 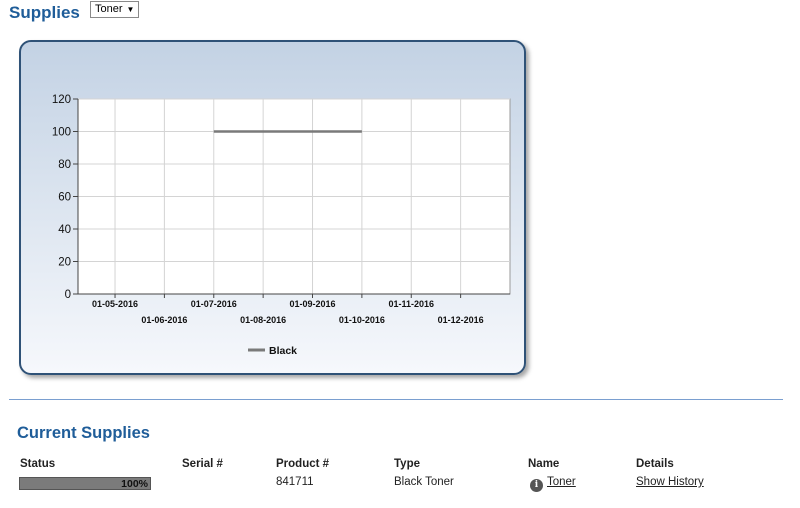 I want to click on legend-label: Black, so click(x=283, y=351).